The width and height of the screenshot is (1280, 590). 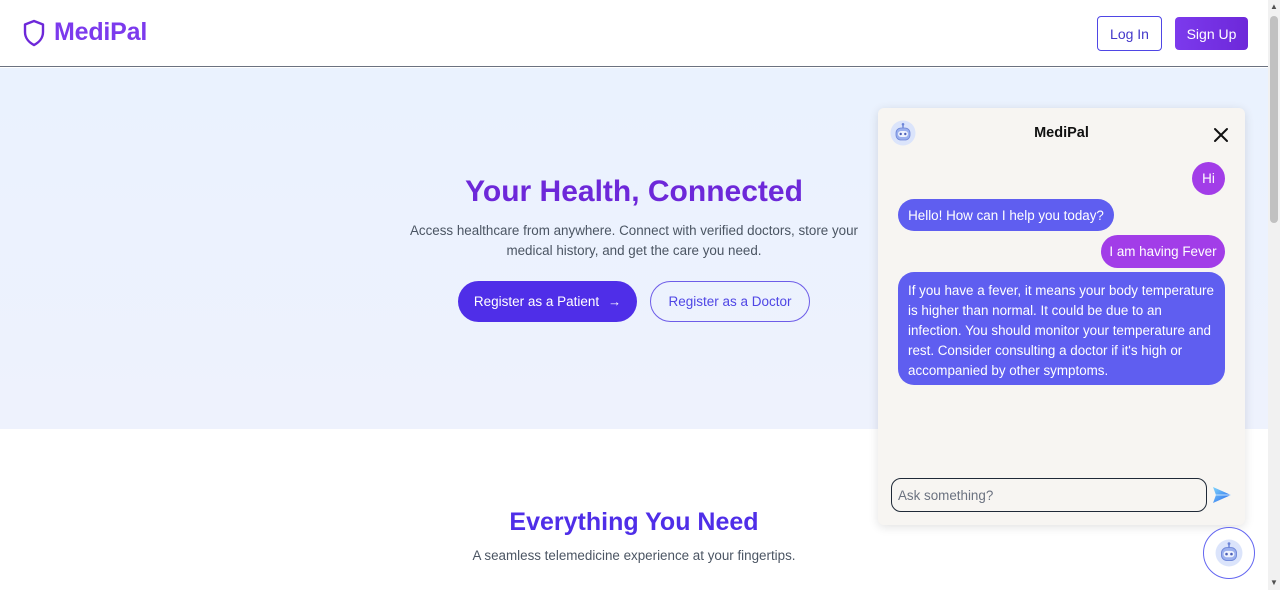 I want to click on chat-message-bot: Hello! How can I help you today?, so click(x=1006, y=215).